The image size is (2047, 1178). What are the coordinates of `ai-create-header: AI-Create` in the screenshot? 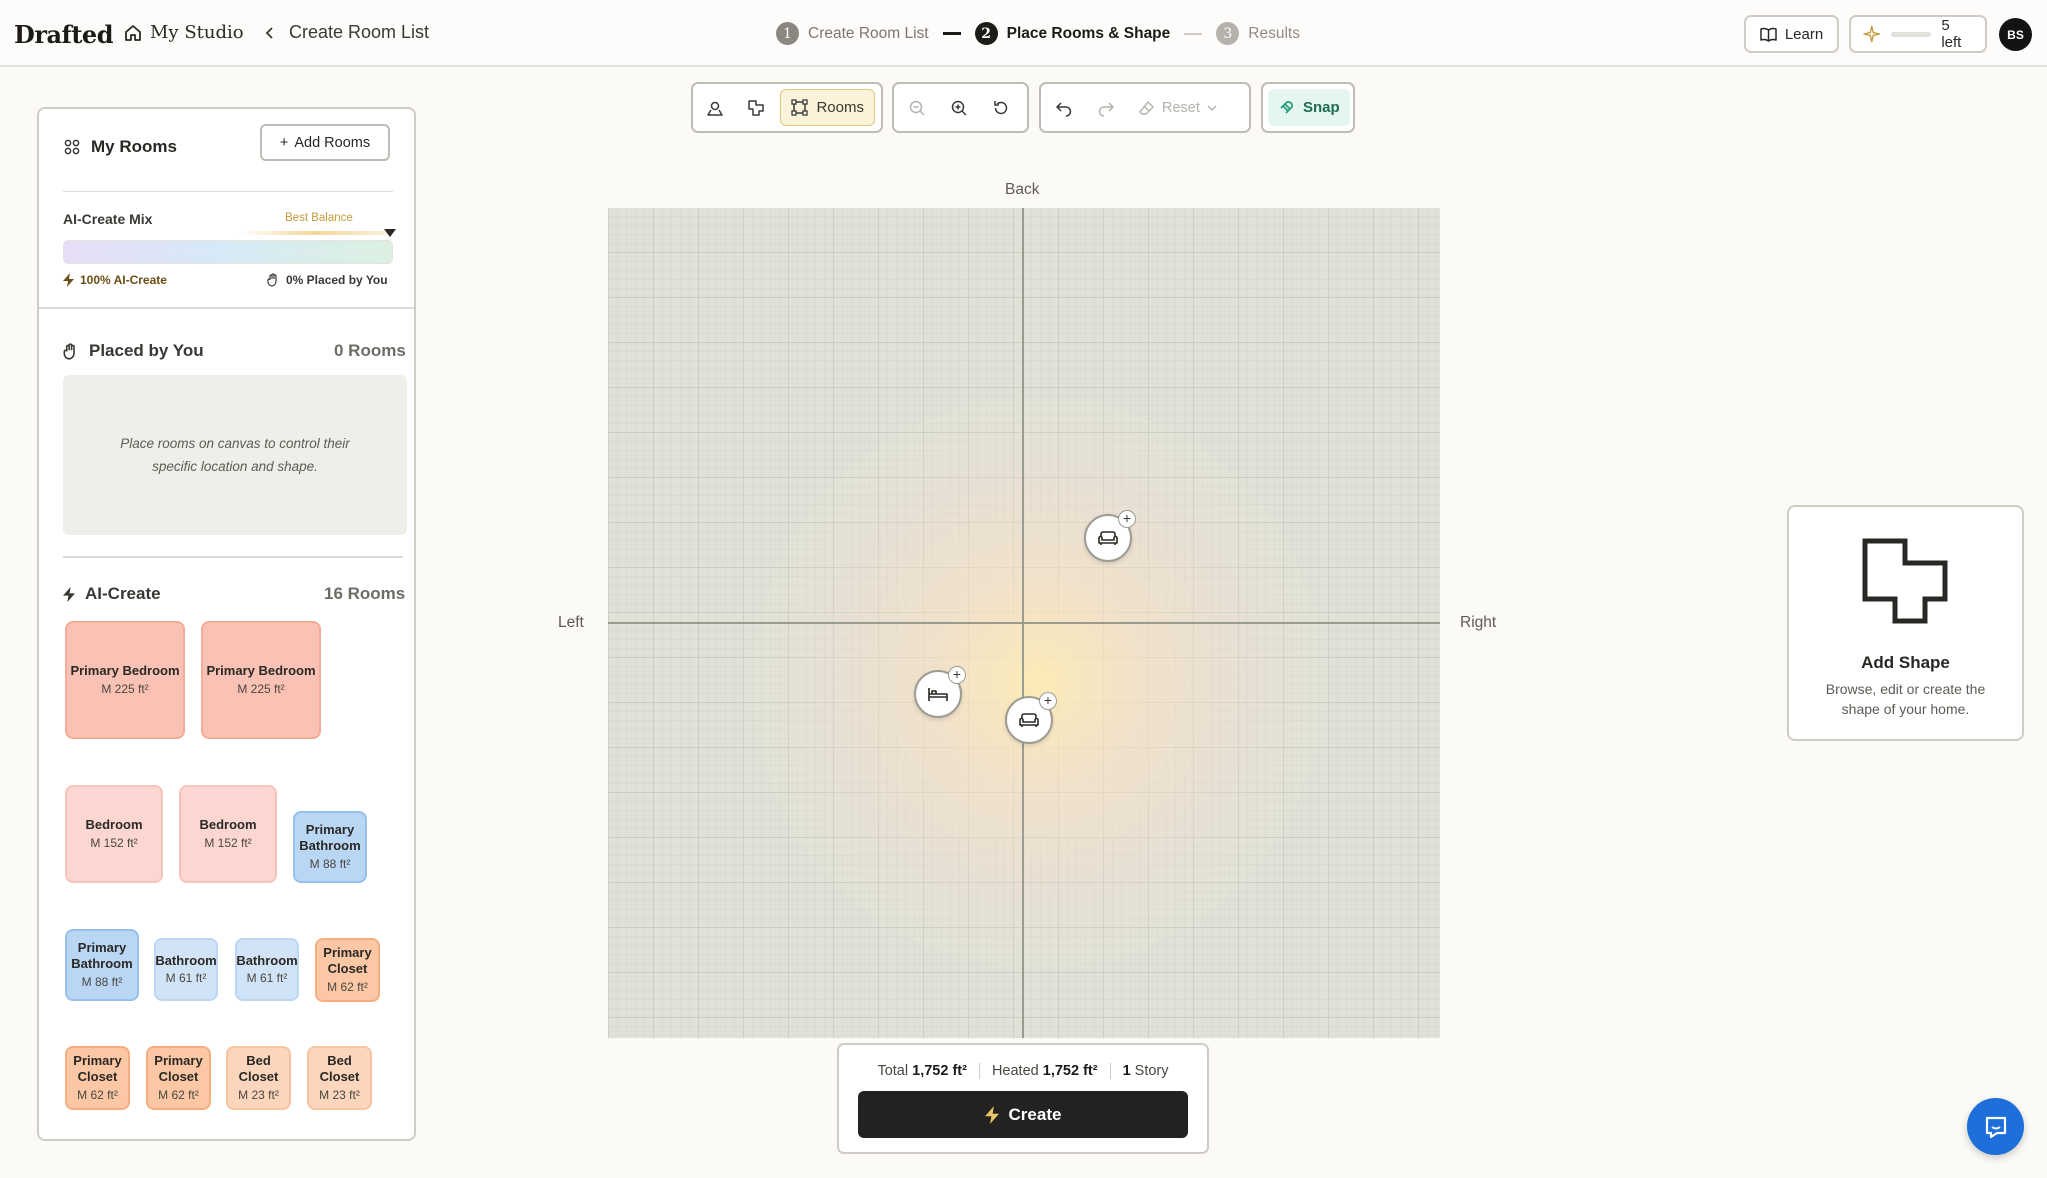 It's located at (112, 594).